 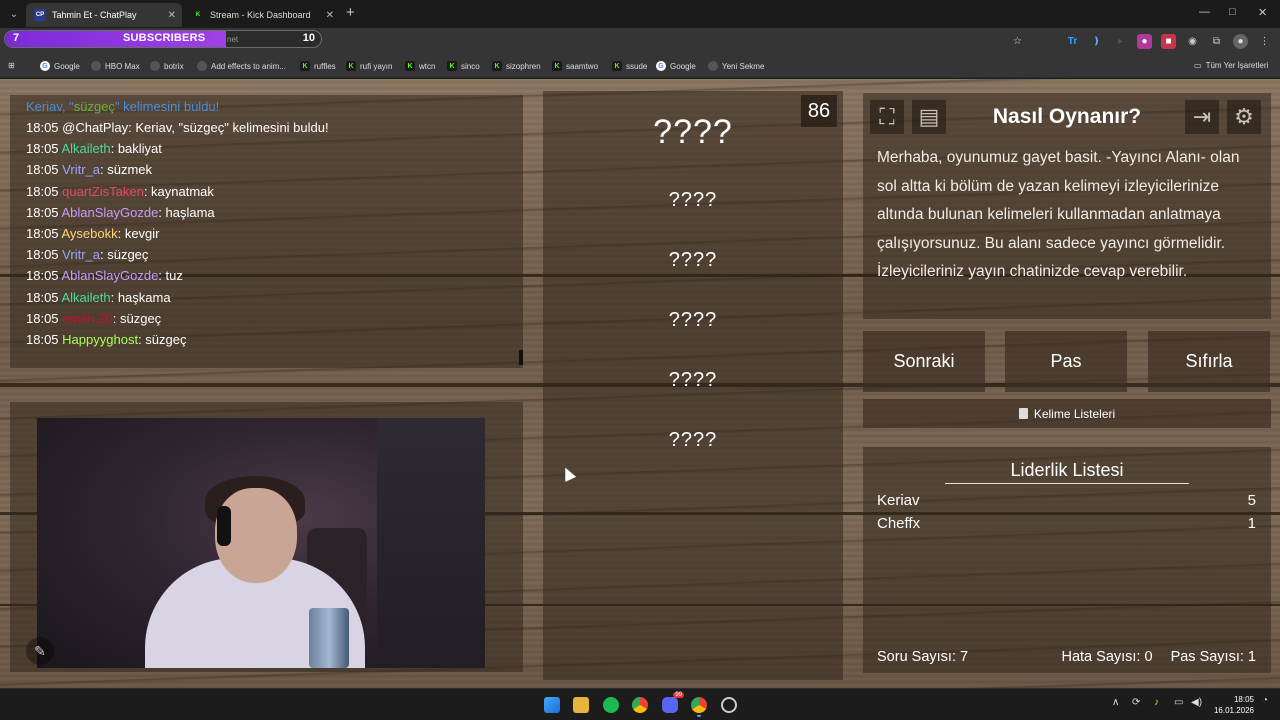 What do you see at coordinates (1265, 700) in the screenshot?
I see `notification-bell-icon: ◔` at bounding box center [1265, 700].